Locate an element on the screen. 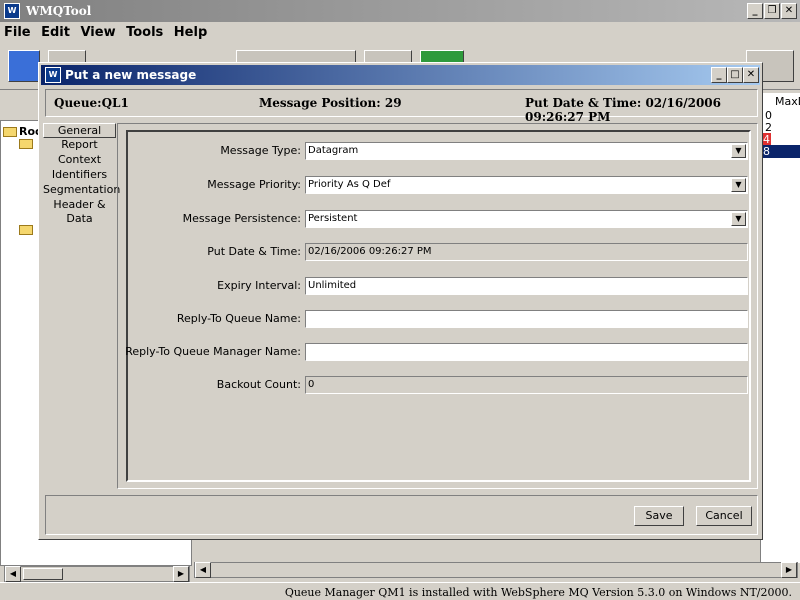 This screenshot has height=600, width=800. toolbar-run-icon is located at coordinates (24, 66).